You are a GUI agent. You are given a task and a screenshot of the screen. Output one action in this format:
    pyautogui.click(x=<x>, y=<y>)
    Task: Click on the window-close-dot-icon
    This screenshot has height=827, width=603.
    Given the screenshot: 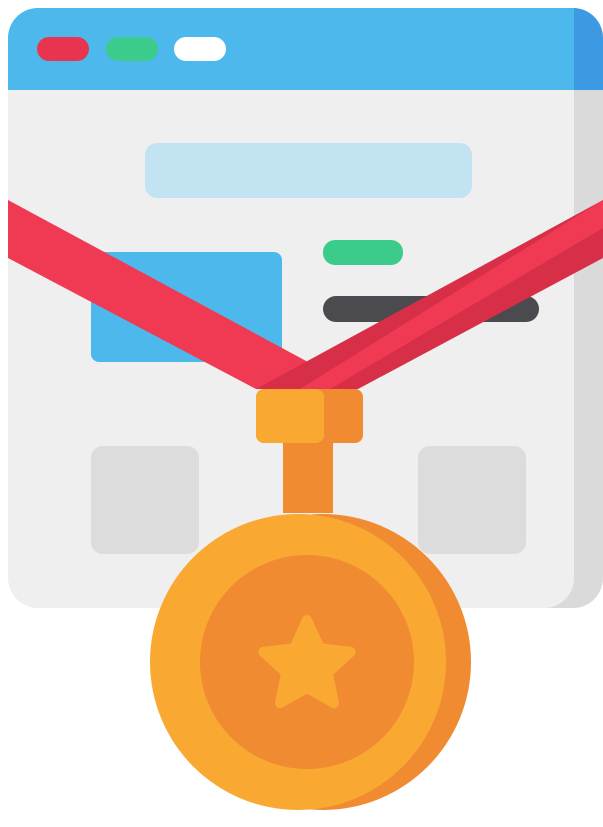 What is the action you would take?
    pyautogui.click(x=63, y=49)
    